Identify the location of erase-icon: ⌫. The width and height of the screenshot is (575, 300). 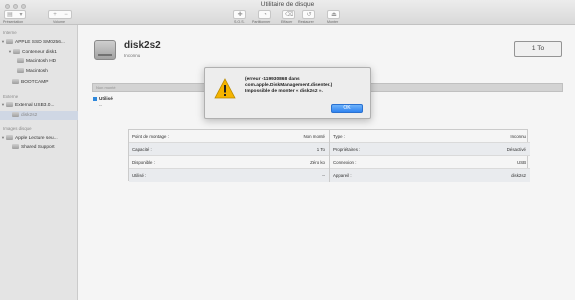
(289, 15).